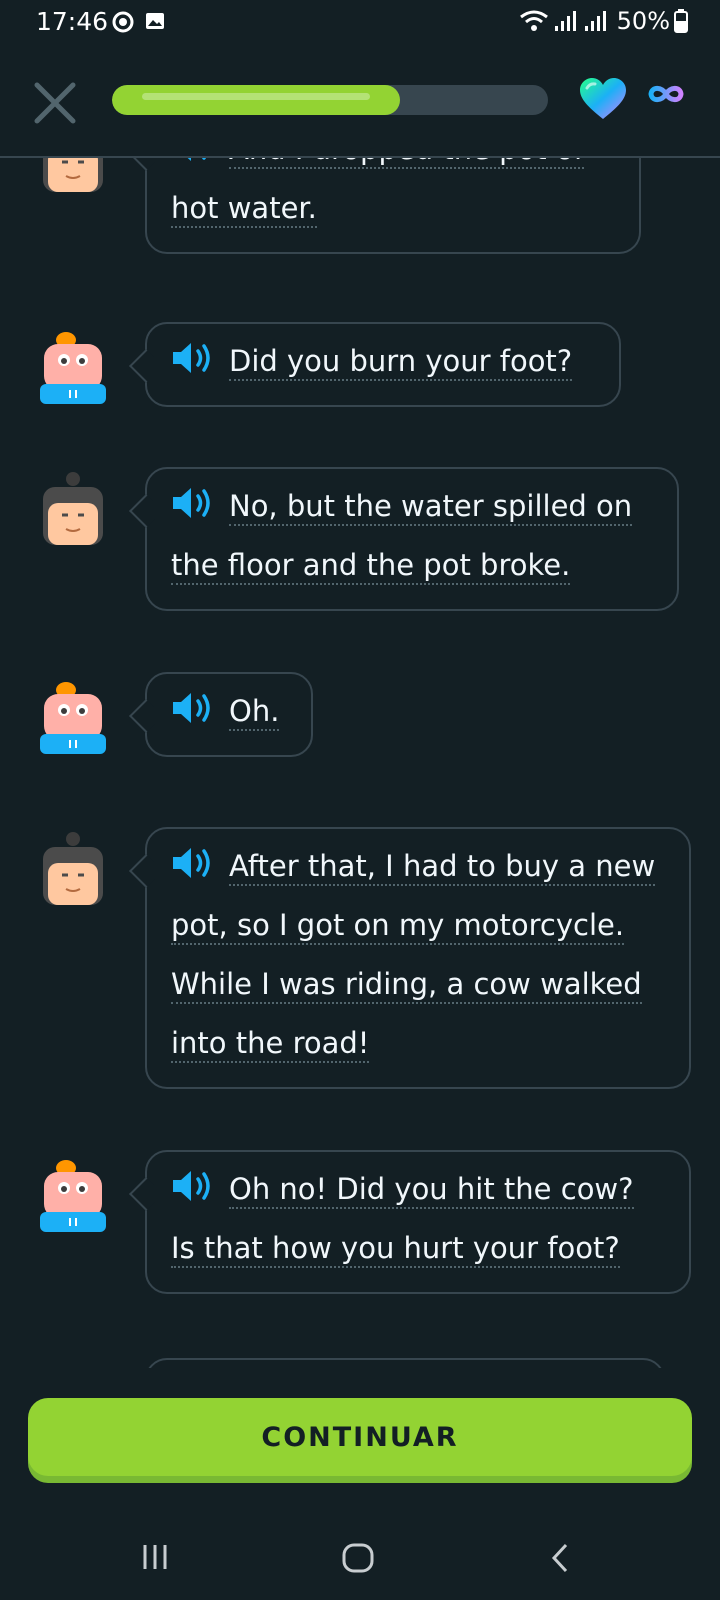 Image resolution: width=720 pixels, height=1600 pixels. Describe the element at coordinates (560, 1558) in the screenshot. I see `back-icon` at that location.